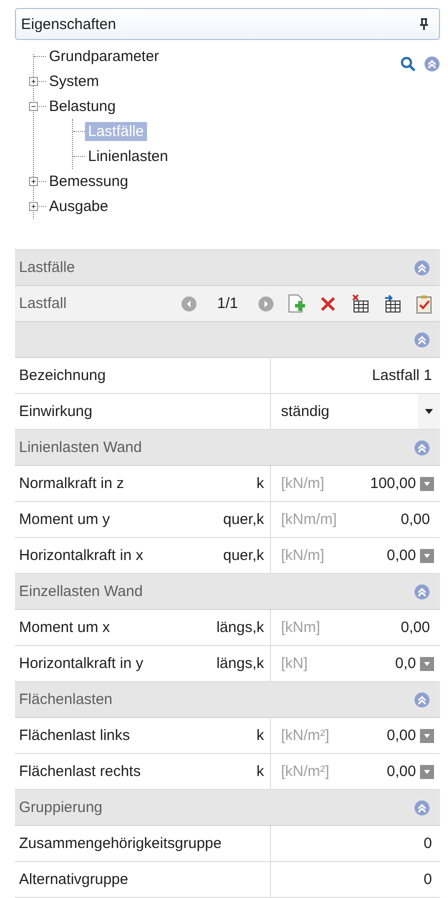 The height and width of the screenshot is (898, 448). Describe the element at coordinates (408, 64) in the screenshot. I see `search-icon` at that location.